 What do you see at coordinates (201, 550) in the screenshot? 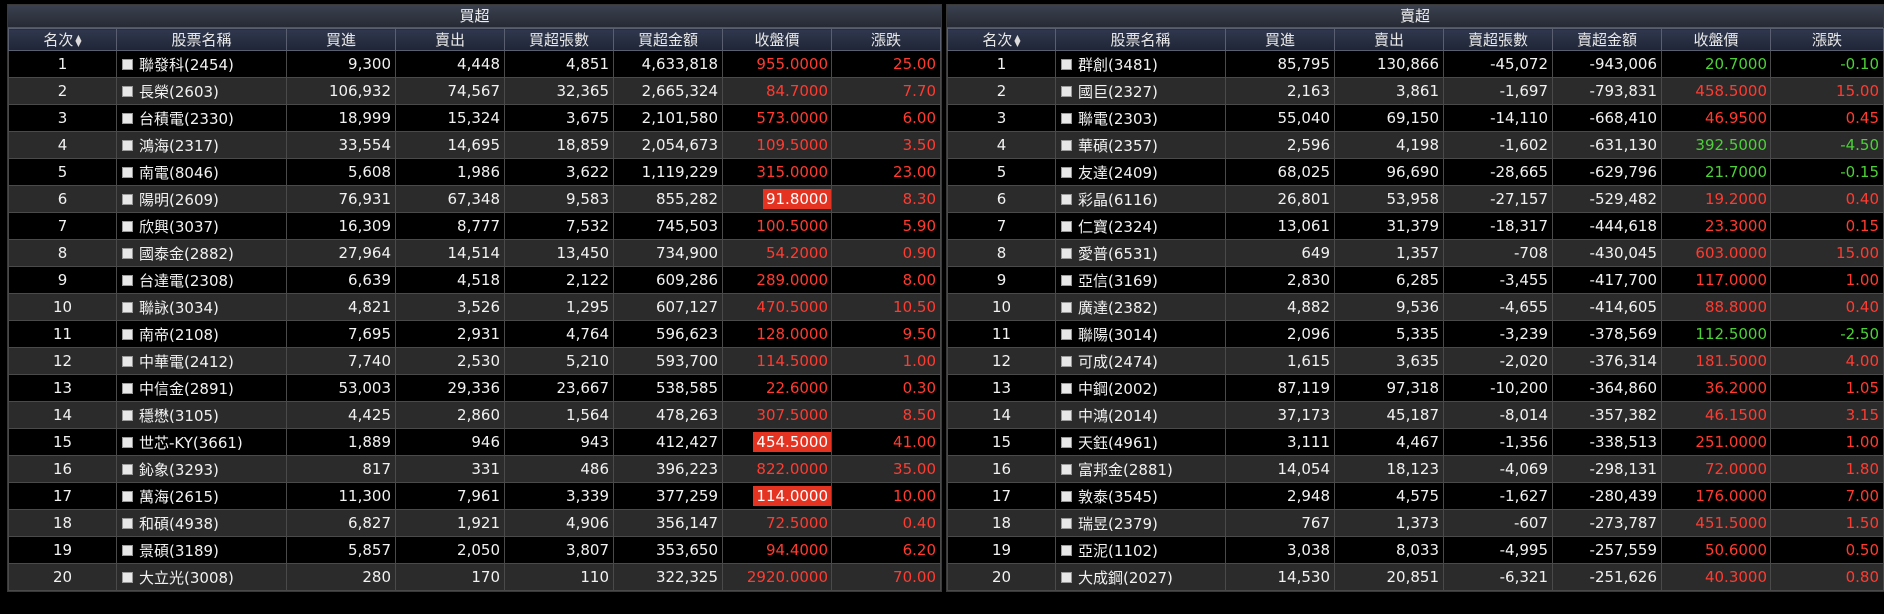
I see `stock-name-cell: 景碩(3189)` at bounding box center [201, 550].